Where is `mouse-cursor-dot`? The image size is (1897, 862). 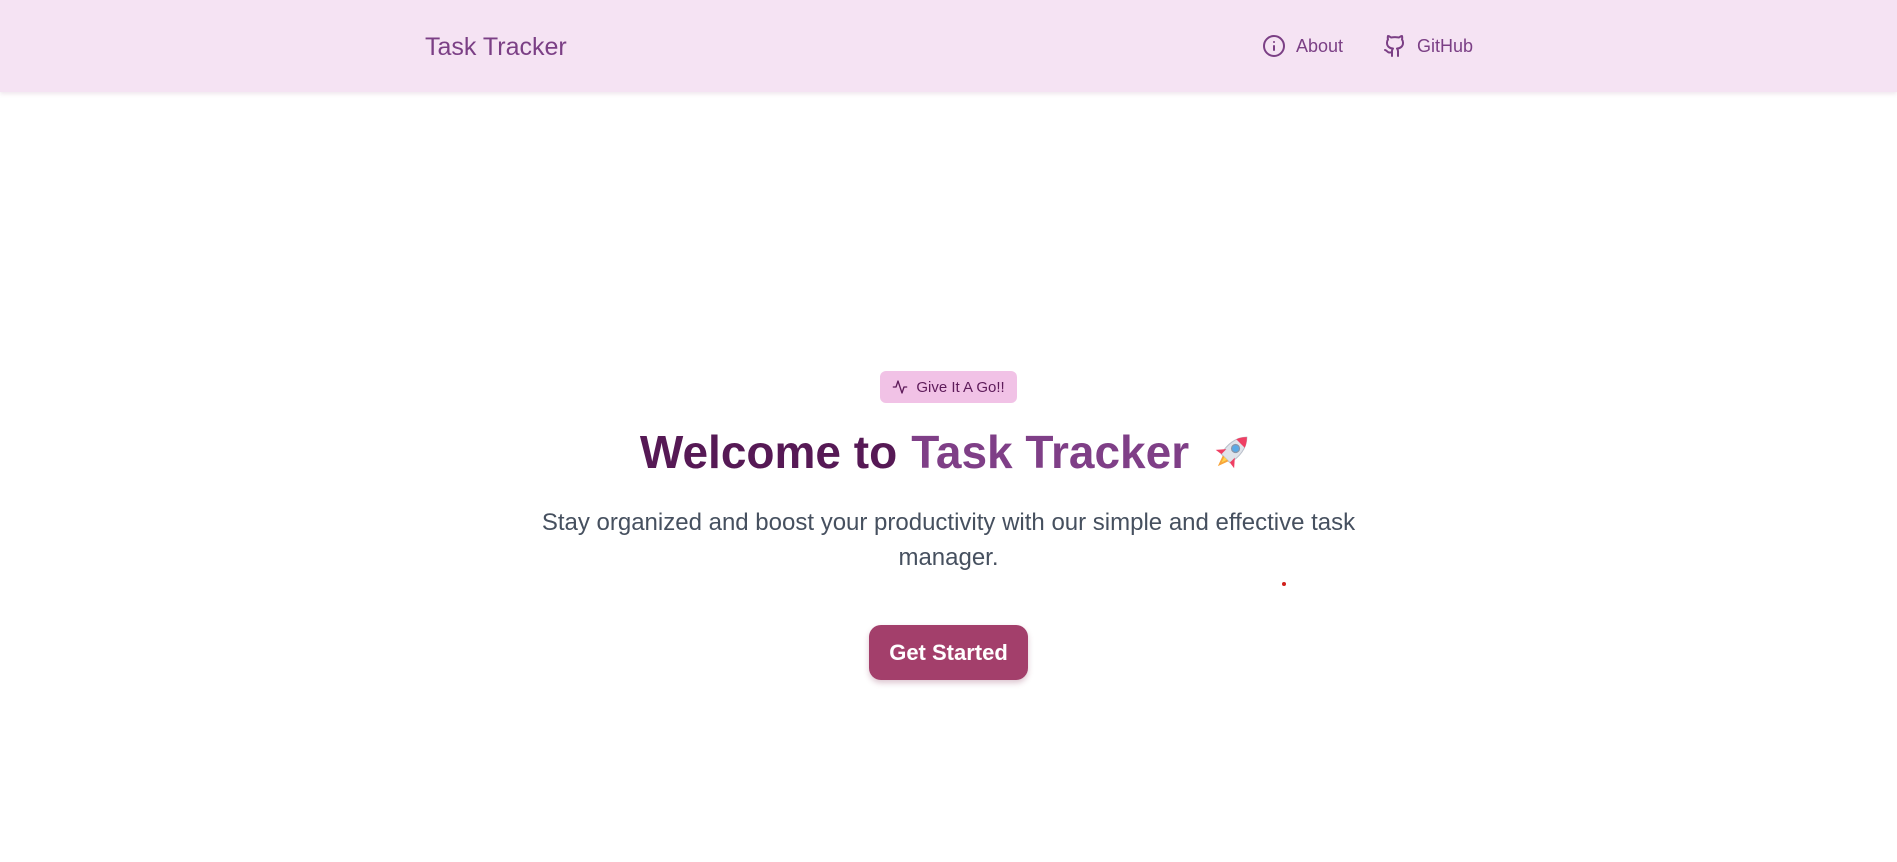
mouse-cursor-dot is located at coordinates (1284, 584).